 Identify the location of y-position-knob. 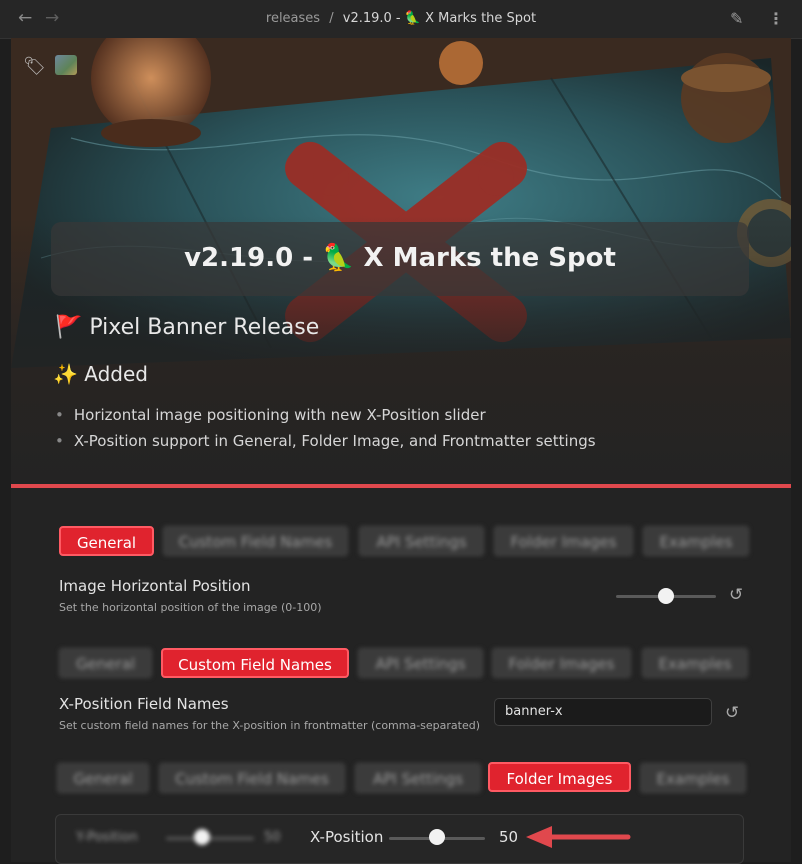
(202, 837).